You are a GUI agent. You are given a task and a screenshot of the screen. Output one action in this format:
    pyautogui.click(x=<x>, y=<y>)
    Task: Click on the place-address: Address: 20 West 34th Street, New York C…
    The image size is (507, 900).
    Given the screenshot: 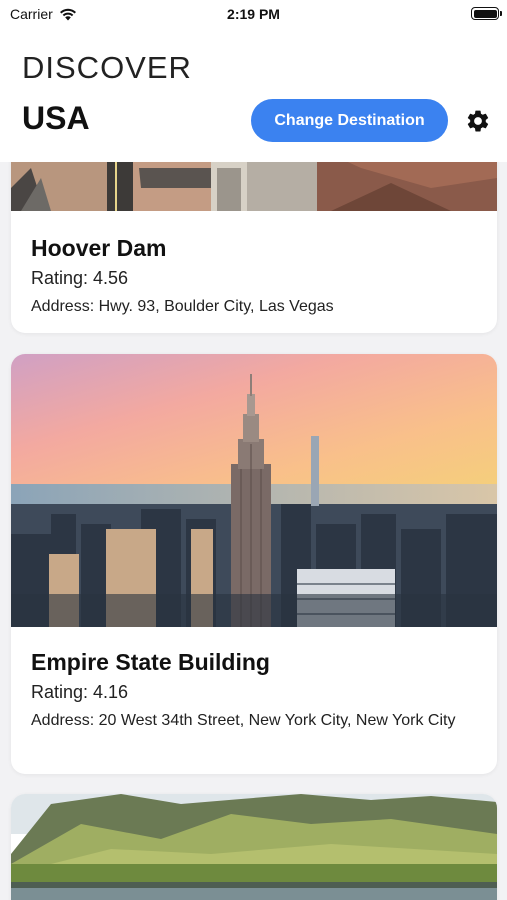 What is the action you would take?
    pyautogui.click(x=243, y=720)
    